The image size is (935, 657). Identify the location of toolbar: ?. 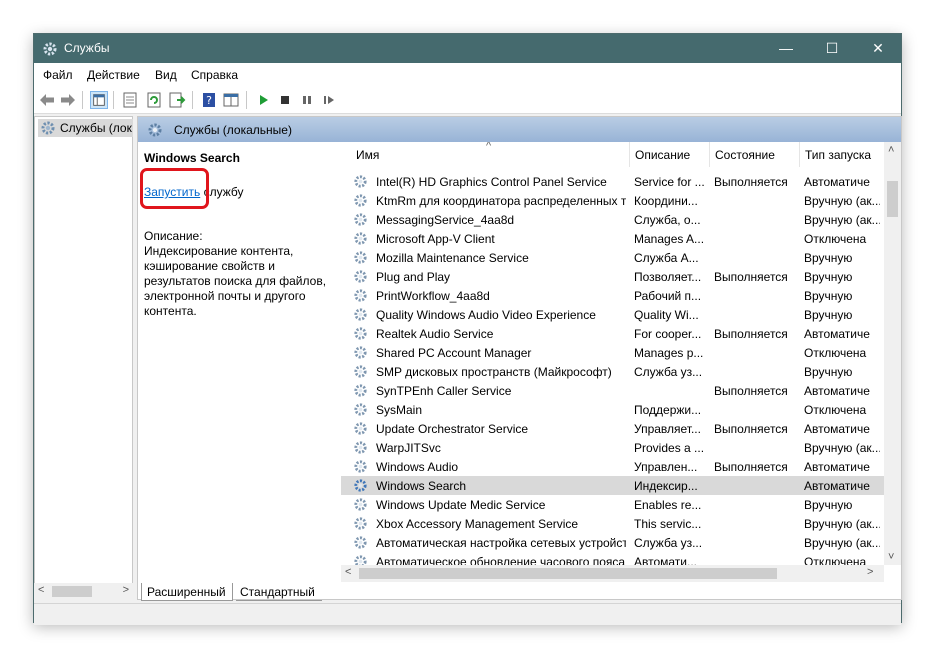
(467, 100).